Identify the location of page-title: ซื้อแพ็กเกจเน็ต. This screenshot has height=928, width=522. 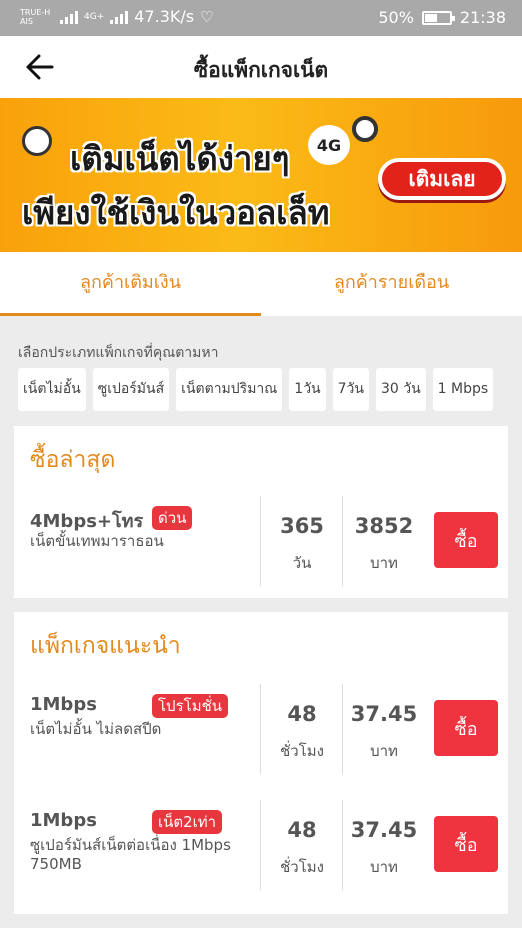
(261, 70).